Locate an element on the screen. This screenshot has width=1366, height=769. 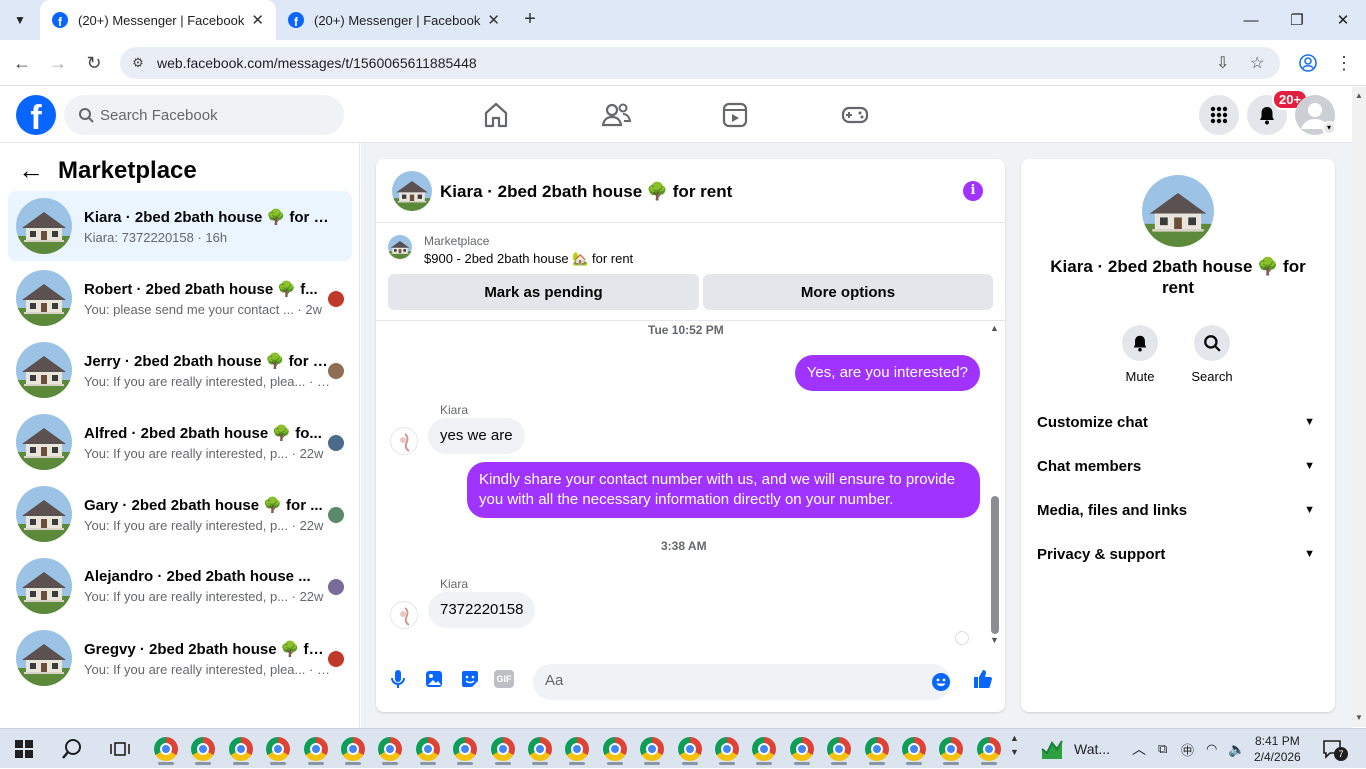
taskbar-search-icon is located at coordinates (72, 749).